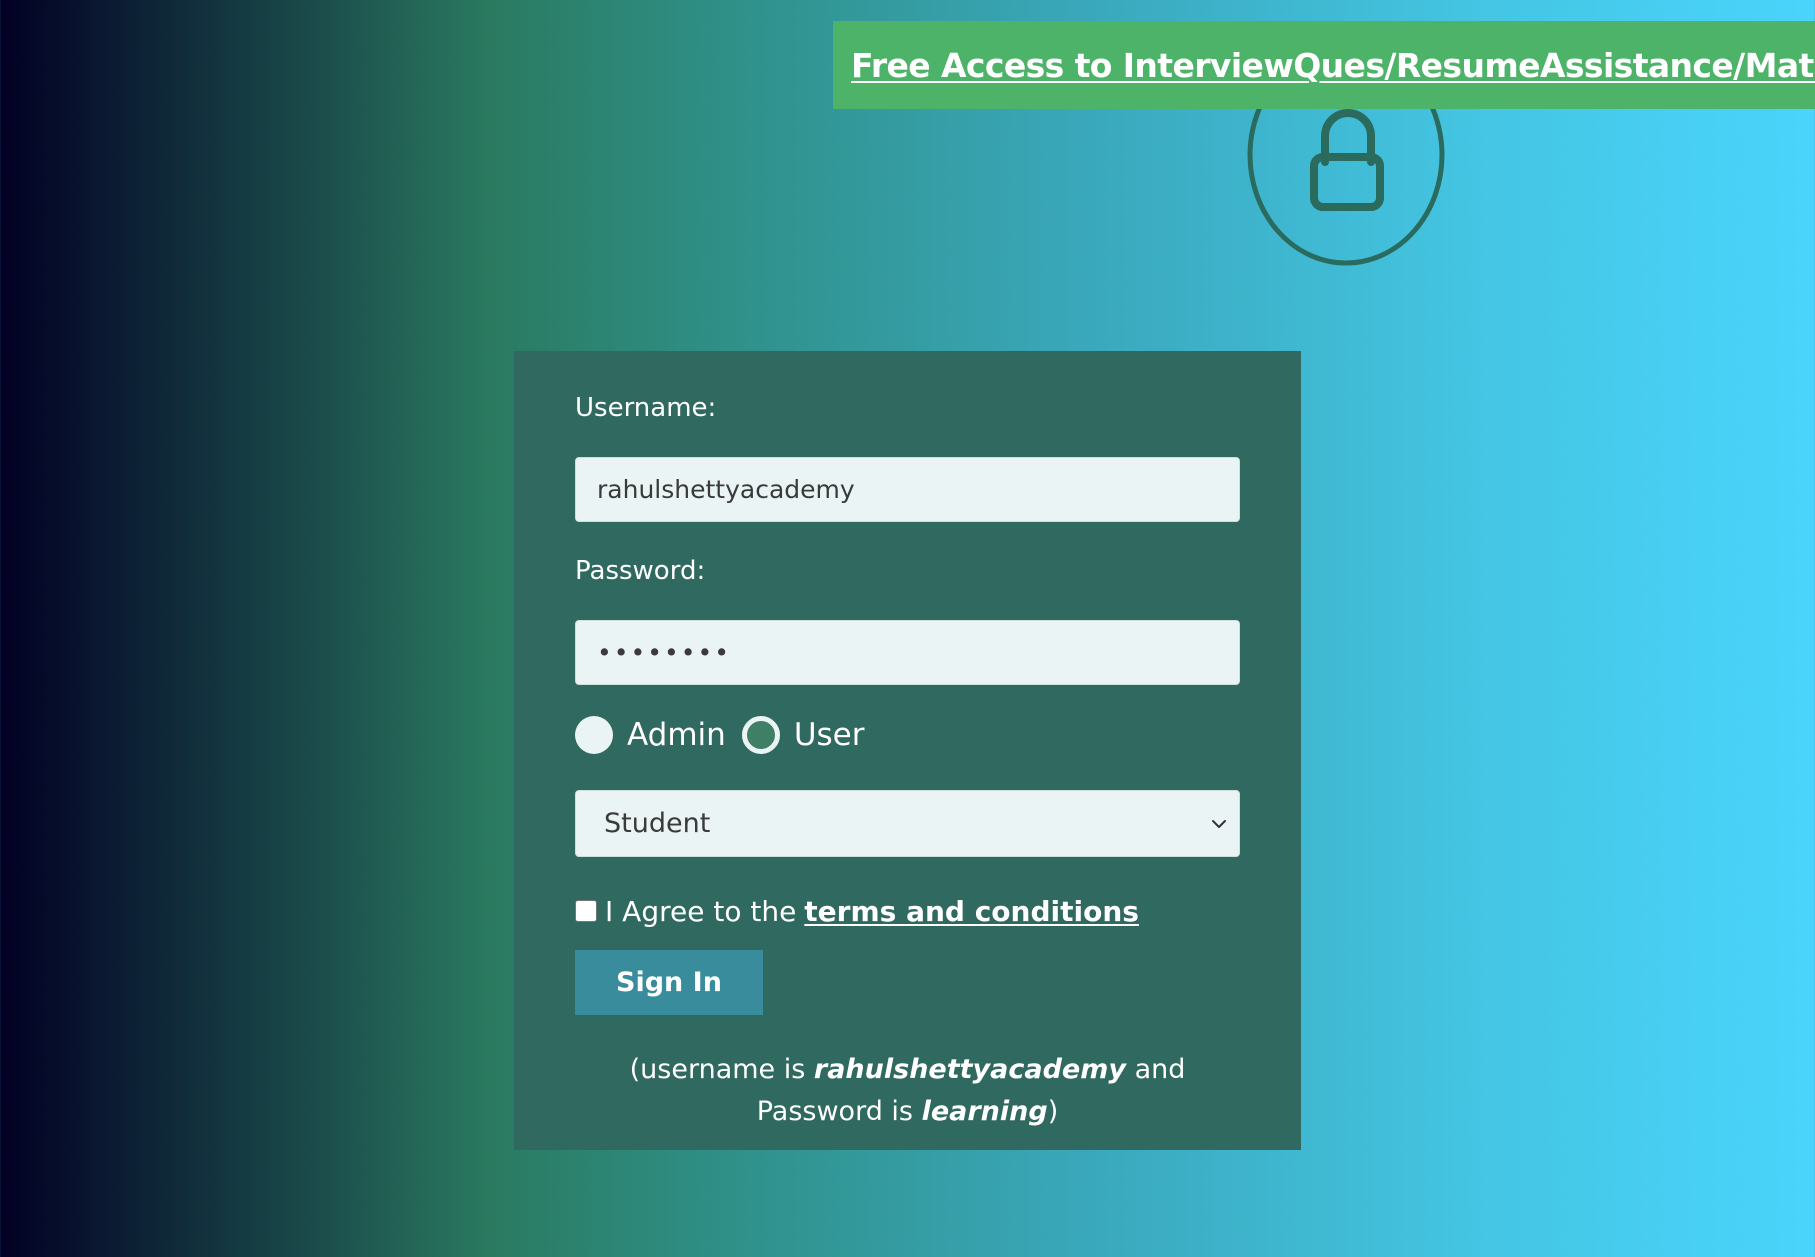 The height and width of the screenshot is (1257, 1815). I want to click on user-radio-label: User, so click(829, 735).